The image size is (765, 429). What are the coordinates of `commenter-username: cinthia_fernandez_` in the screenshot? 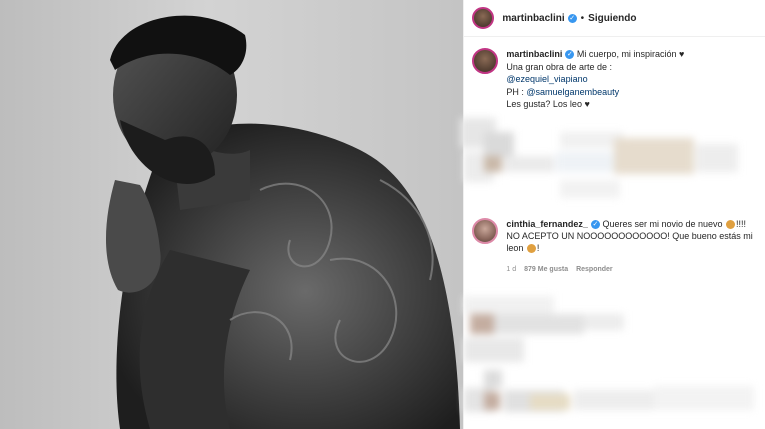 It's located at (547, 224).